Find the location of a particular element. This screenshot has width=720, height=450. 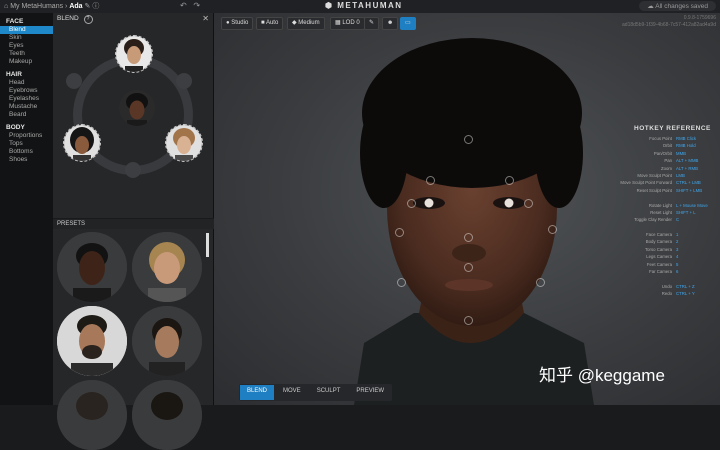

blend-node-bottom is located at coordinates (133, 170).